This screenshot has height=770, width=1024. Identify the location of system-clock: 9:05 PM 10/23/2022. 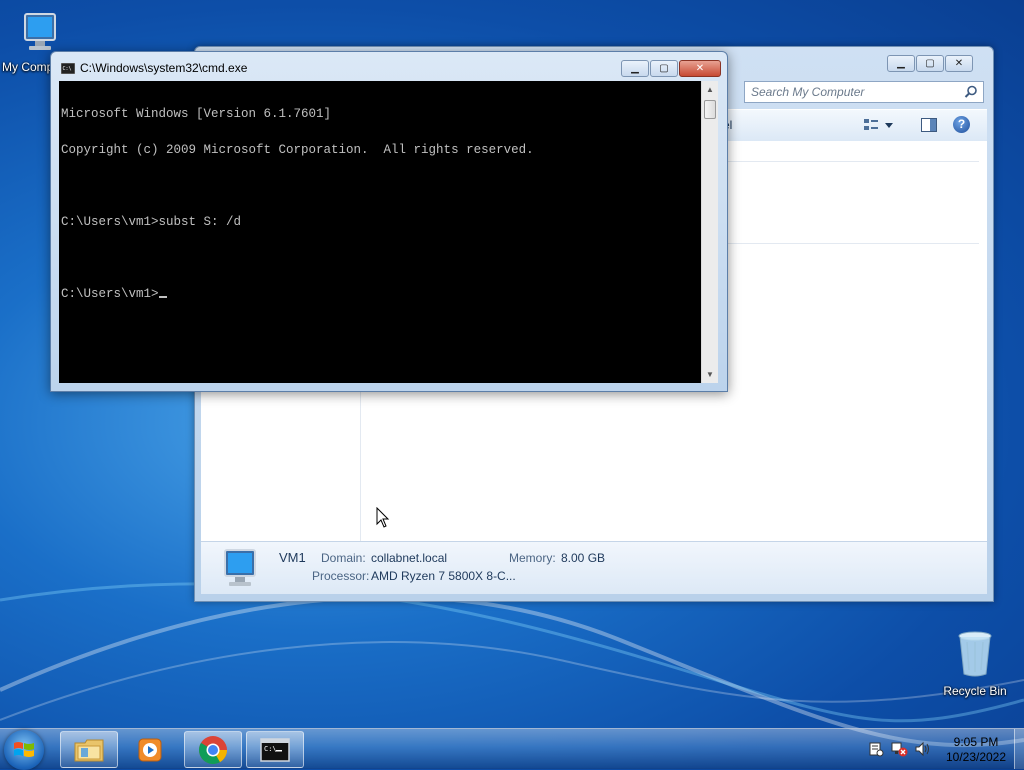
(976, 750).